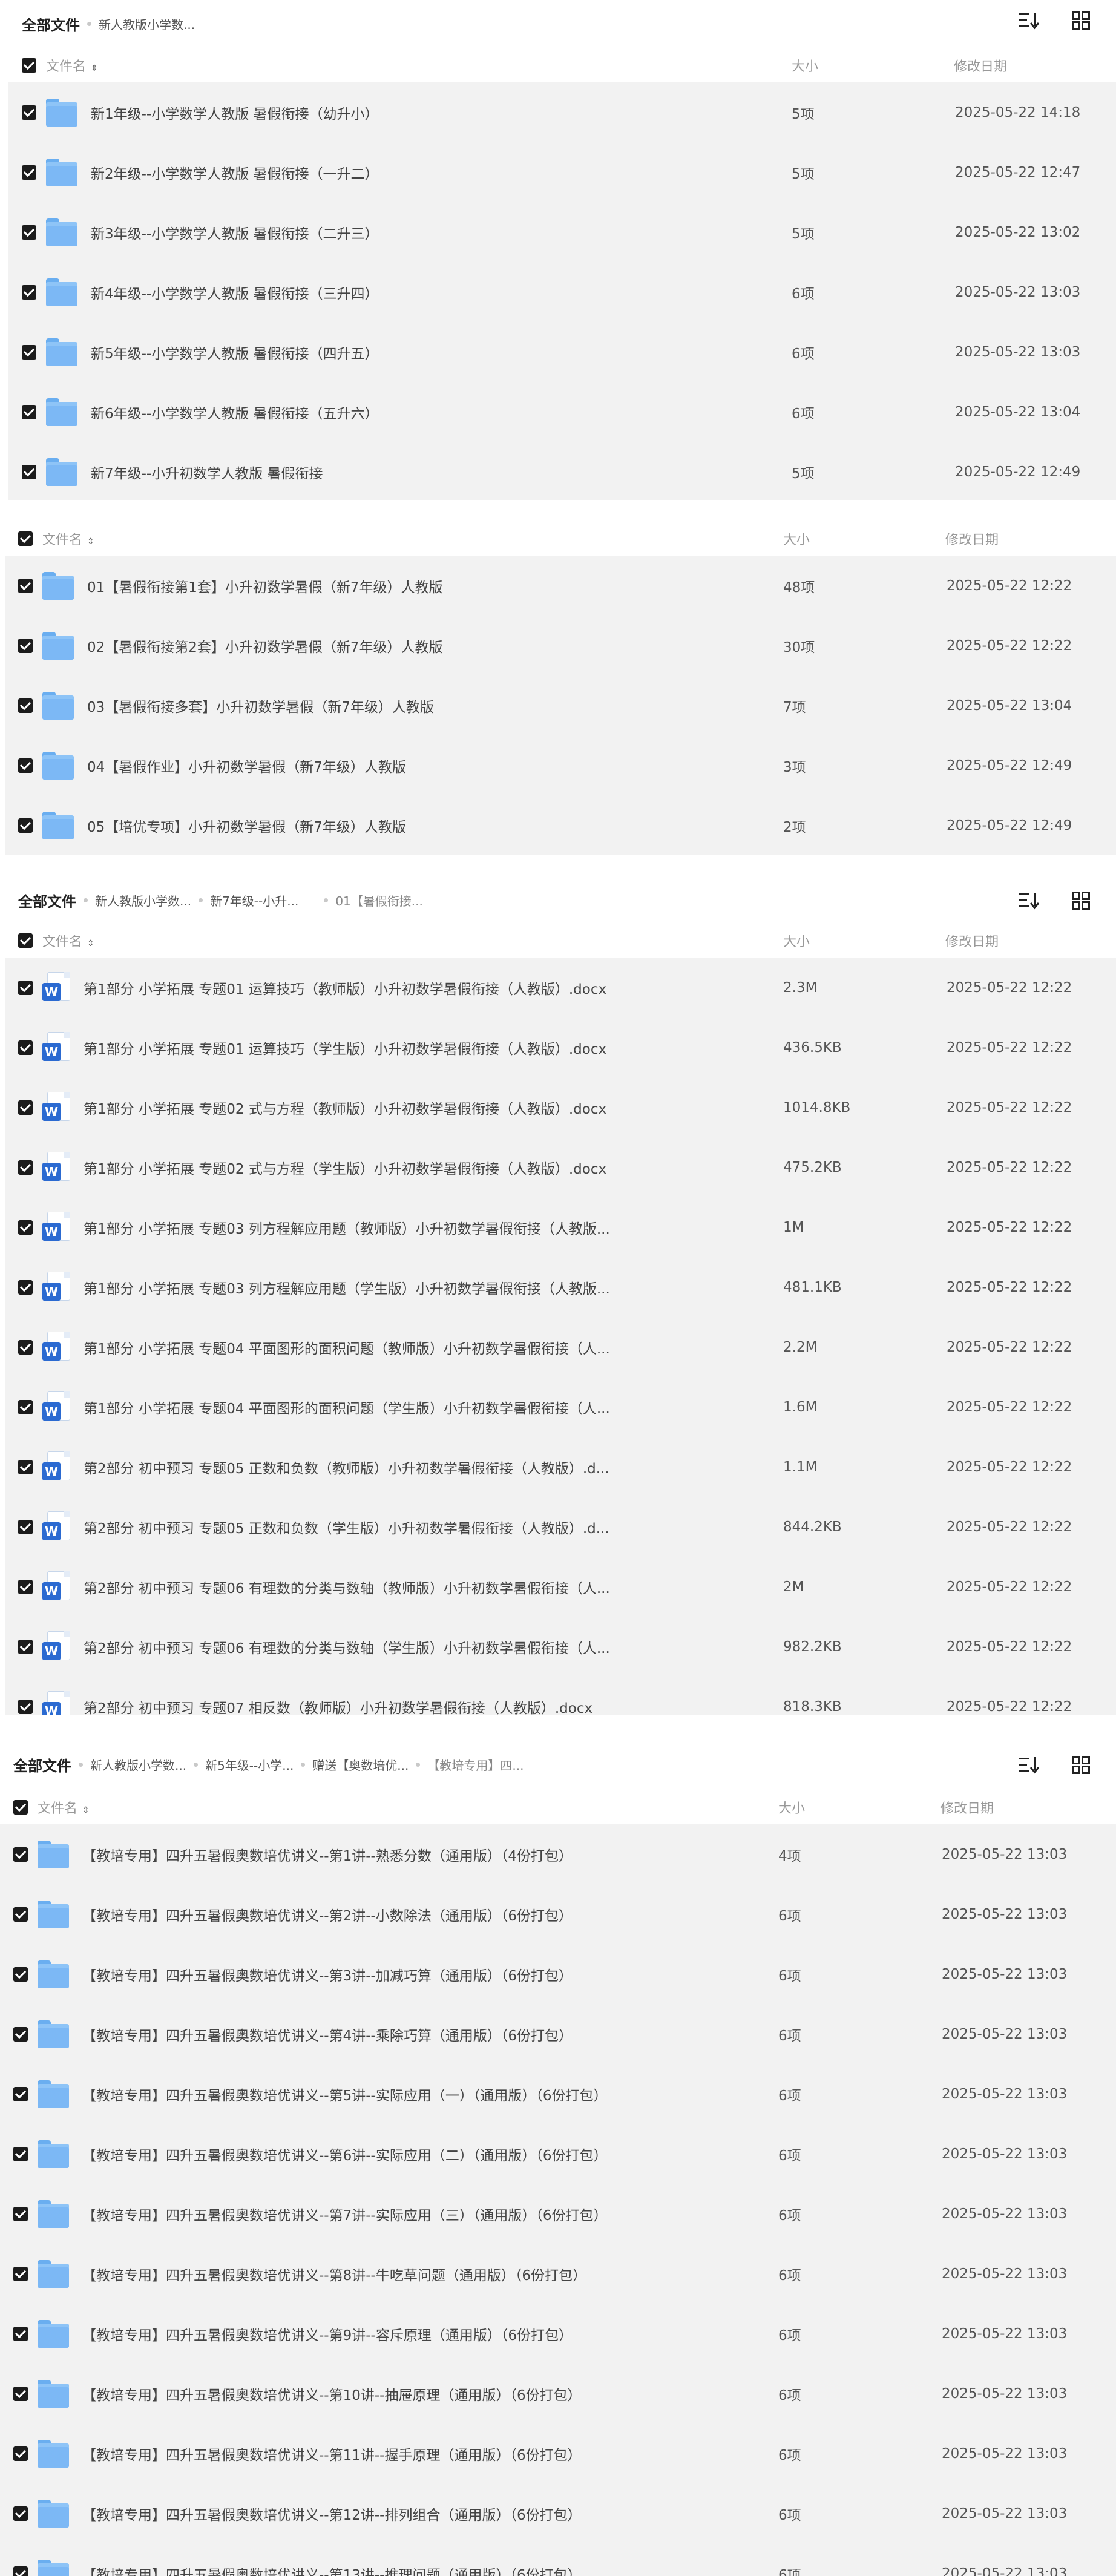 The height and width of the screenshot is (2576, 1116). I want to click on file-name: 新1年级--小学数学人教版 暑假衔接（幼升小）, so click(235, 112).